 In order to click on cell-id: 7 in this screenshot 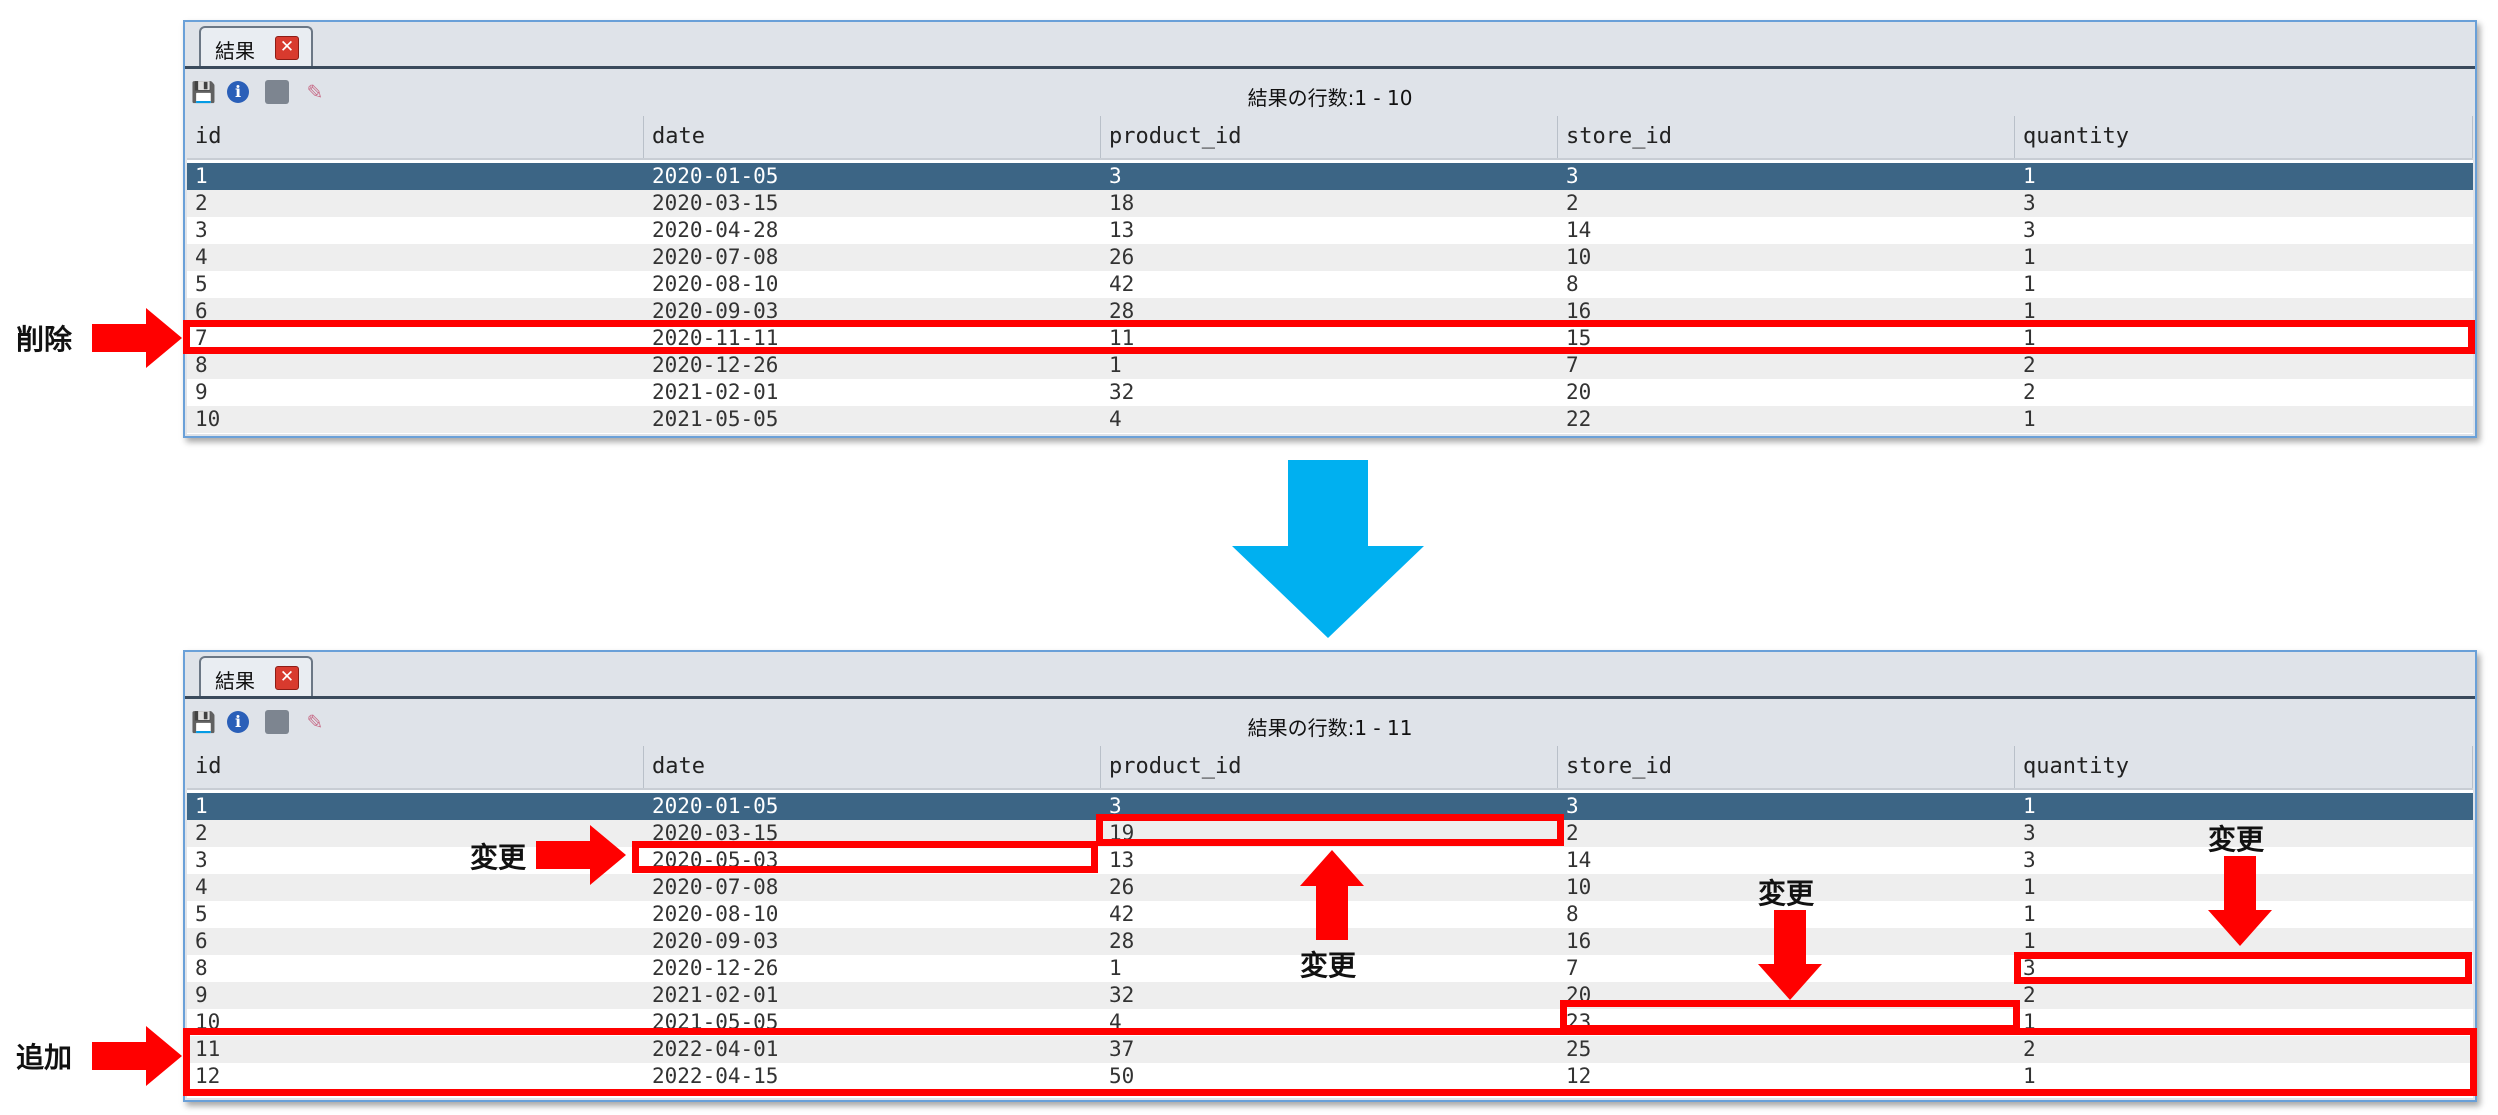, I will do `click(415, 338)`.